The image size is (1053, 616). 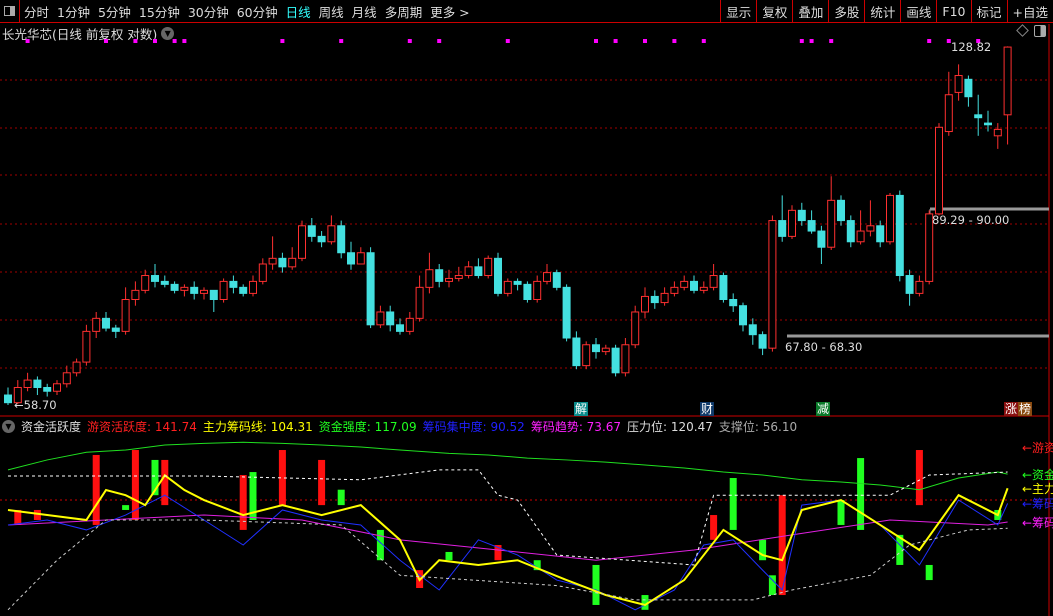 I want to click on chevron-down-icon: ▼, so click(x=8, y=426).